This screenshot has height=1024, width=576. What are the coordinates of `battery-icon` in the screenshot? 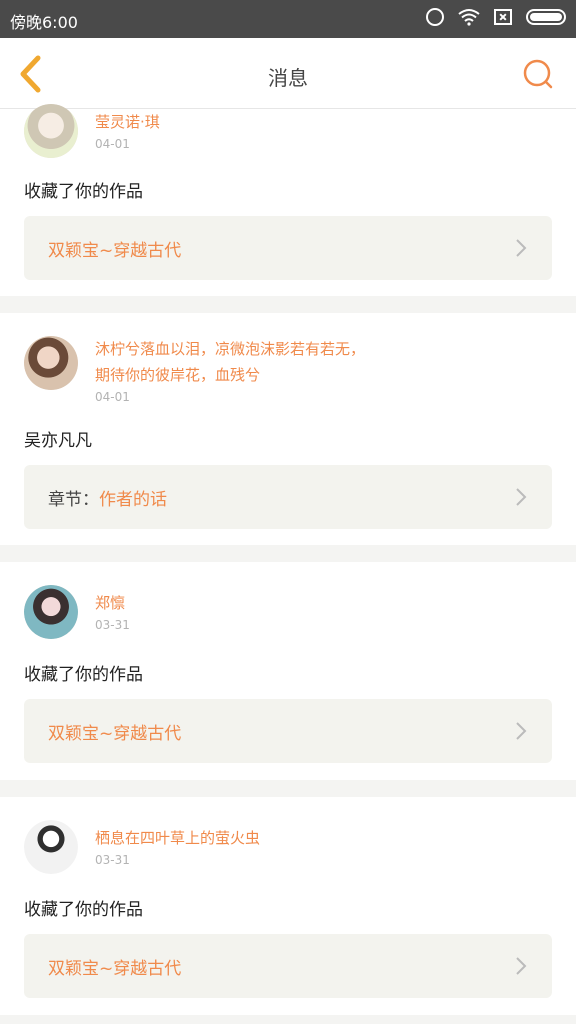 It's located at (546, 17).